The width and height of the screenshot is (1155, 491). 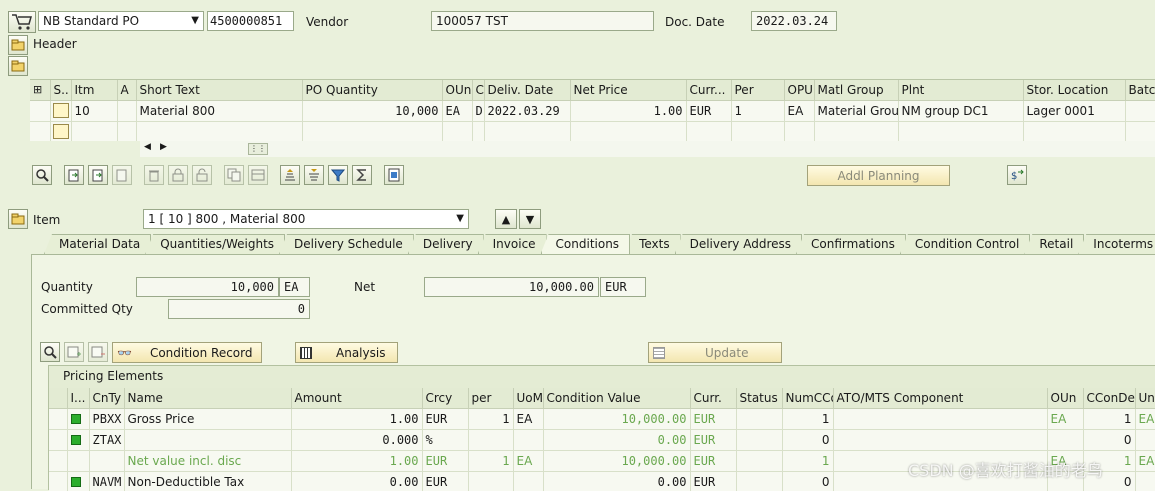 I want to click on collapse-item-detail-icon, so click(x=18, y=219).